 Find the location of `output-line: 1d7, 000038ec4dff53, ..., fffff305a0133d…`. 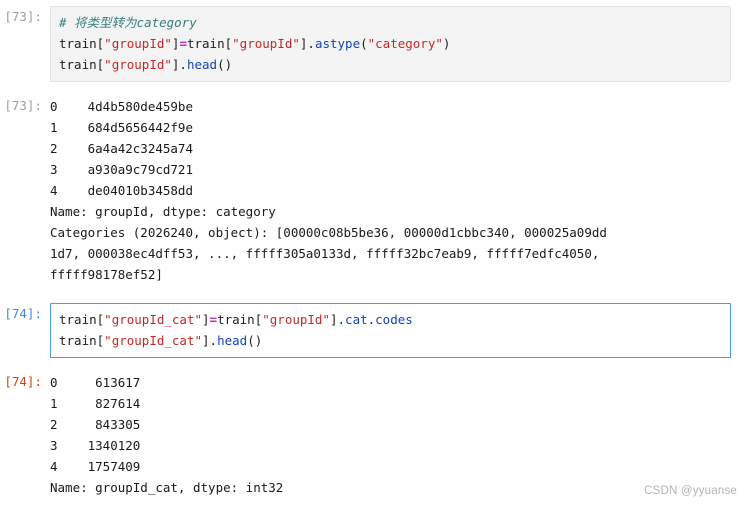

output-line: 1d7, 000038ec4dff53, ..., fffff305a0133d… is located at coordinates (325, 253).